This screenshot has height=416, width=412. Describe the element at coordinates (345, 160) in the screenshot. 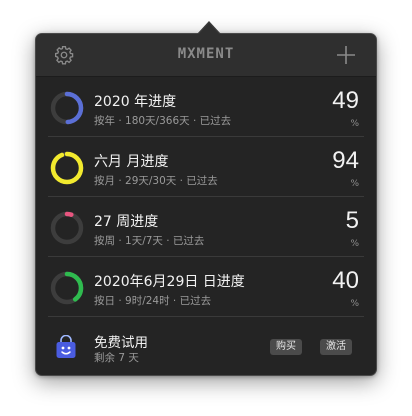

I see `row-percent-value: 94` at that location.